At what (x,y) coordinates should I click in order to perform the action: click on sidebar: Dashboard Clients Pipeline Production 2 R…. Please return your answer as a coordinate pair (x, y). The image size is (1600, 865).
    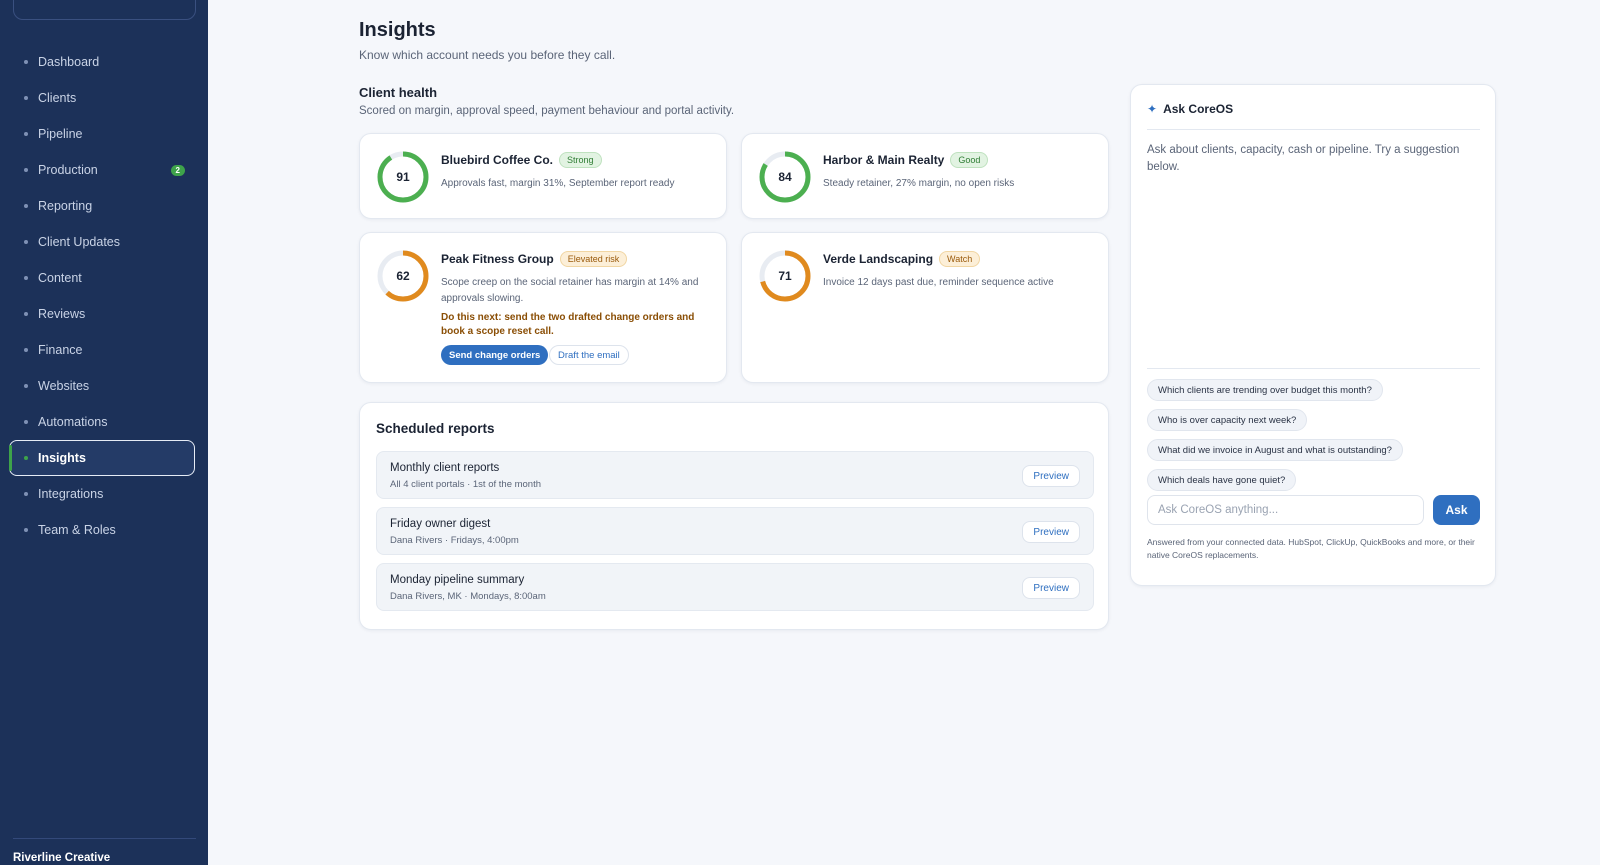
    Looking at the image, I should click on (104, 432).